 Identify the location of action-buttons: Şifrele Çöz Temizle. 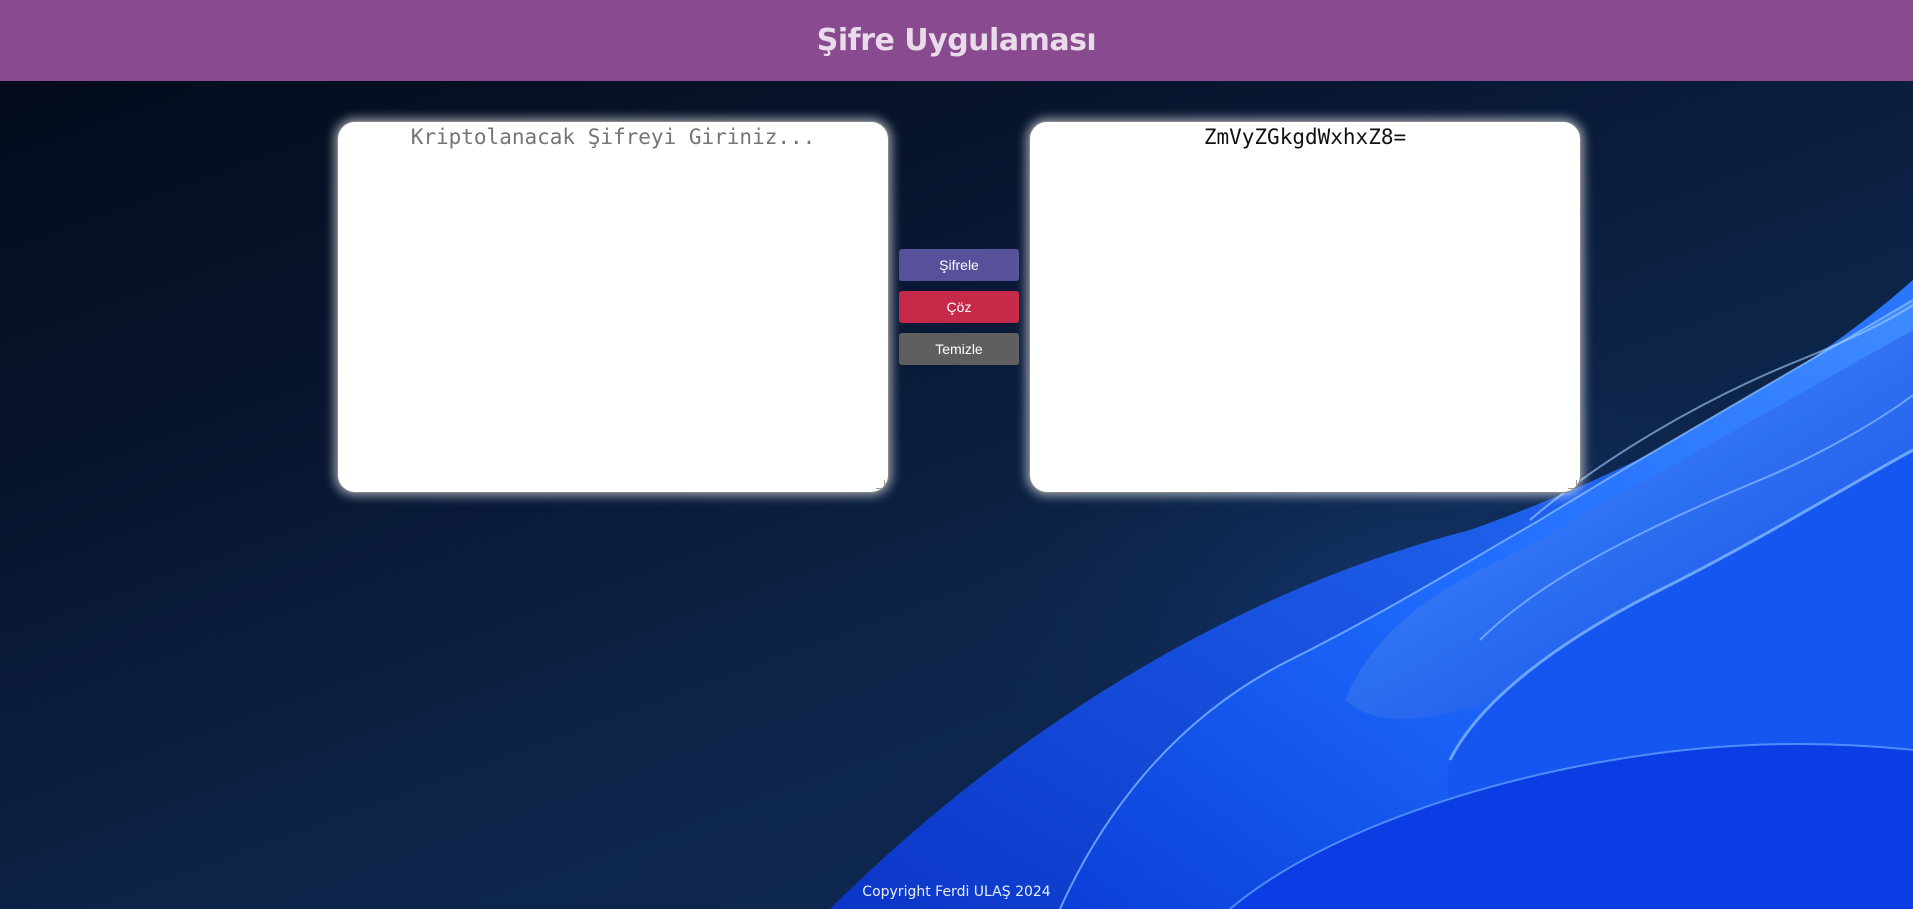
(959, 312).